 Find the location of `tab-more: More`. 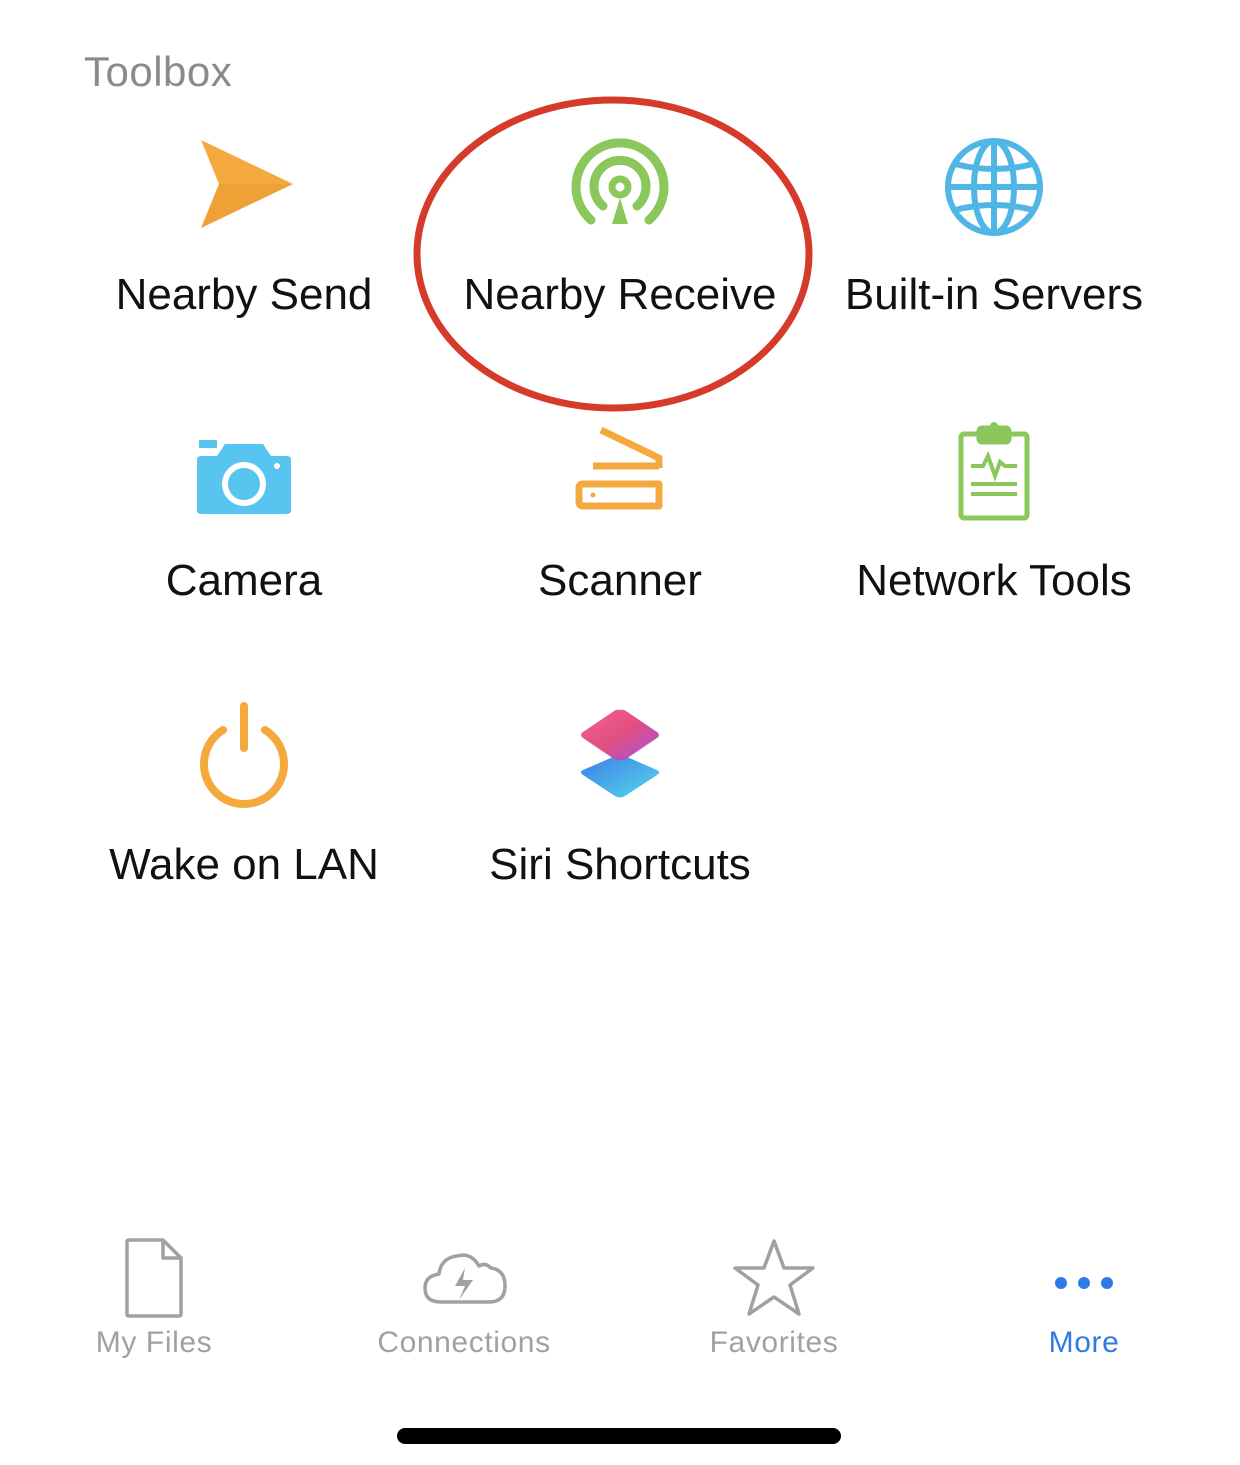

tab-more: More is located at coordinates (1084, 1300).